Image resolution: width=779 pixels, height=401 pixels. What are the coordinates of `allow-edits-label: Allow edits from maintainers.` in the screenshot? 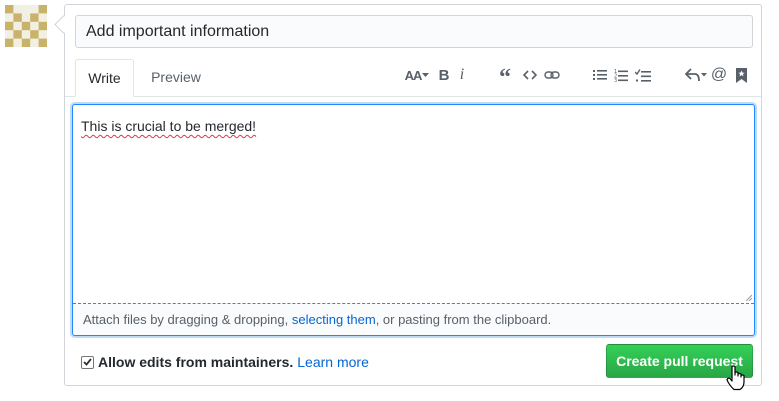 It's located at (195, 362).